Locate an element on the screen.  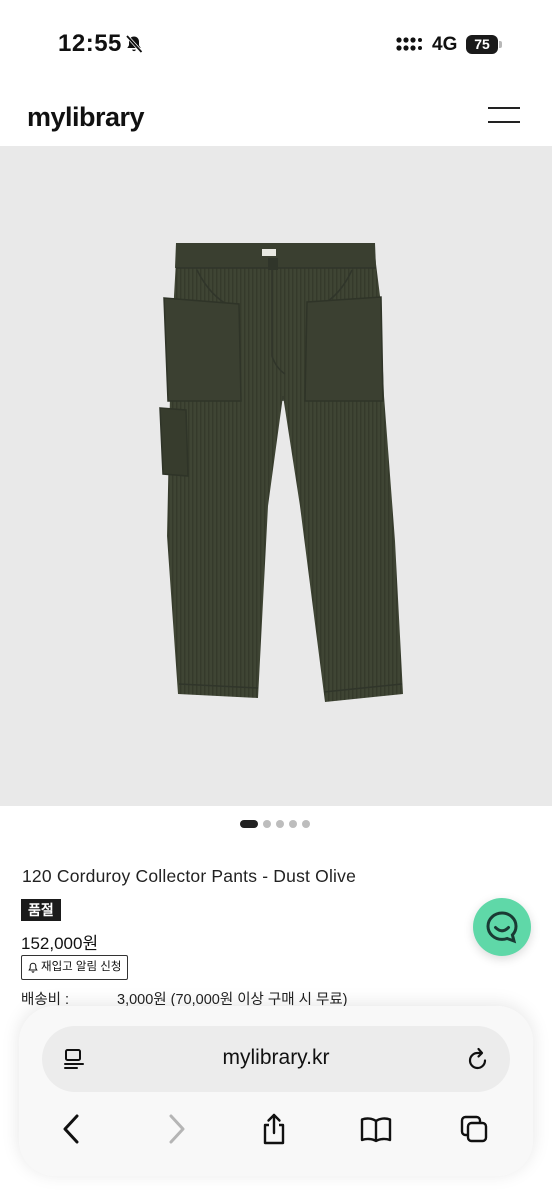
chat-icon is located at coordinates (502, 927).